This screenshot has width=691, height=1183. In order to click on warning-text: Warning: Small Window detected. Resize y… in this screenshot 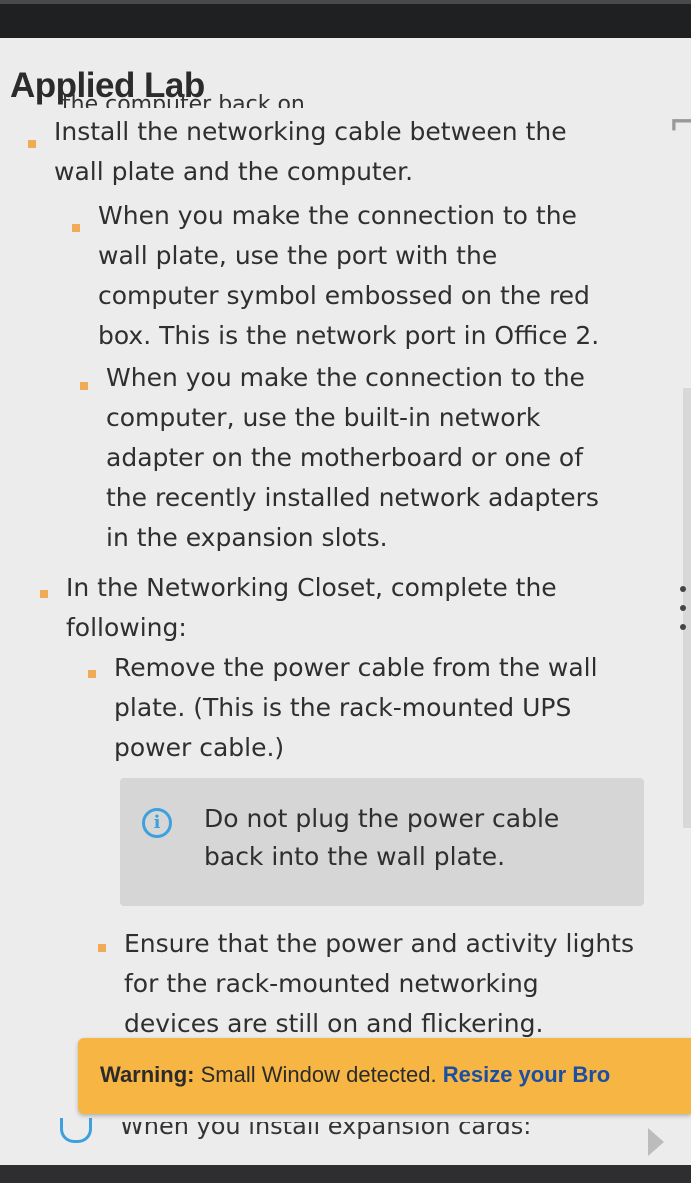, I will do `click(355, 1075)`.